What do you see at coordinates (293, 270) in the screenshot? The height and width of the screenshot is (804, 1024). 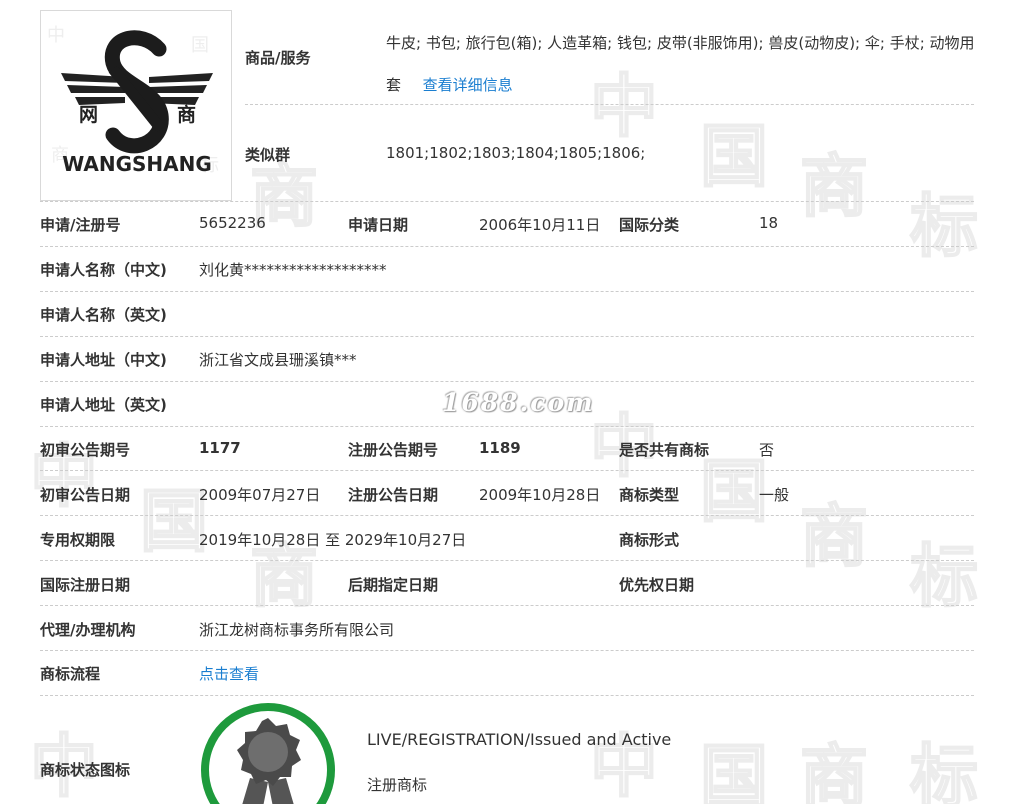 I see `applicant-cn-value: 刘化黄*******************` at bounding box center [293, 270].